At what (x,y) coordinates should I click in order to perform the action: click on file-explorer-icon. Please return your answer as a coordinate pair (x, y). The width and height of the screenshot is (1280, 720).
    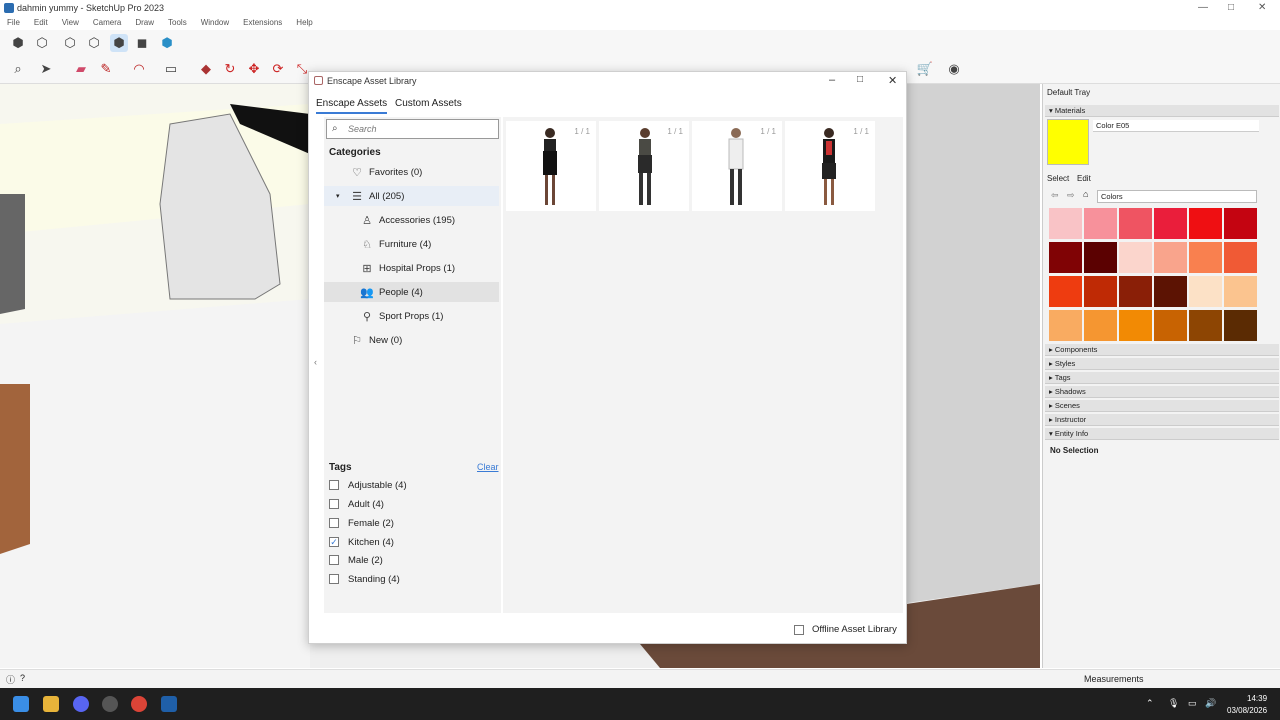
    Looking at the image, I should click on (51, 704).